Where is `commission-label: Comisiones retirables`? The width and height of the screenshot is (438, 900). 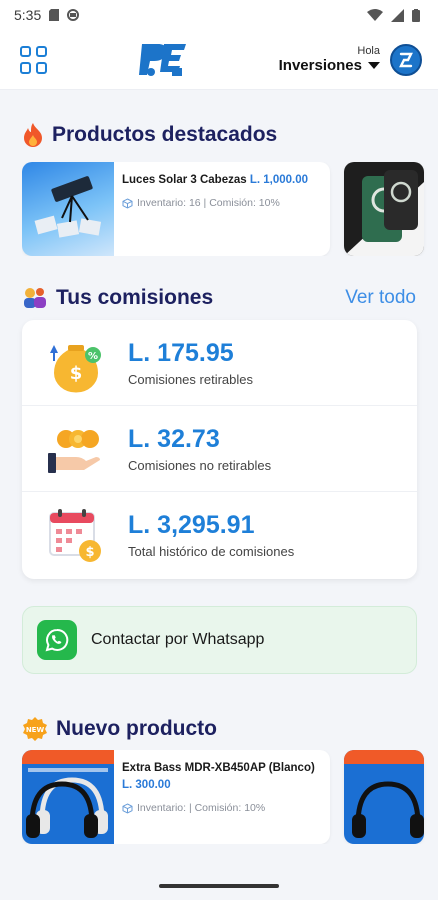
commission-label: Comisiones retirables is located at coordinates (190, 379).